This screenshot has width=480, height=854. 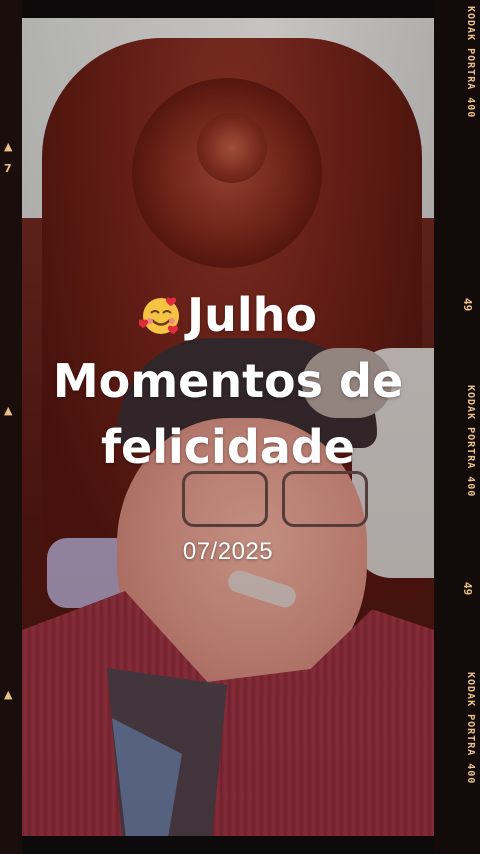 What do you see at coordinates (252, 315) in the screenshot?
I see `title-month: Julho` at bounding box center [252, 315].